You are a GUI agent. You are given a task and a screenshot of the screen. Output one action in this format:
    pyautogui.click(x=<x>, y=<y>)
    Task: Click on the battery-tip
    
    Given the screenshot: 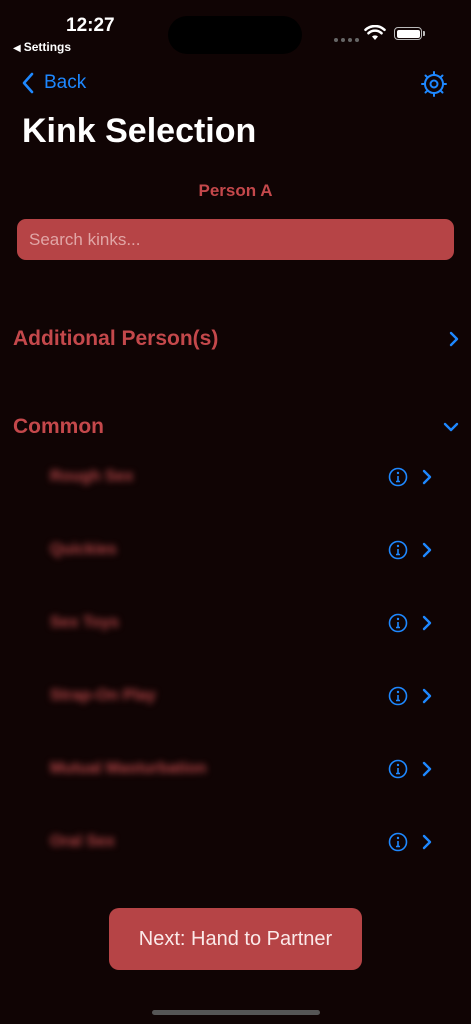 What is the action you would take?
    pyautogui.click(x=424, y=33)
    